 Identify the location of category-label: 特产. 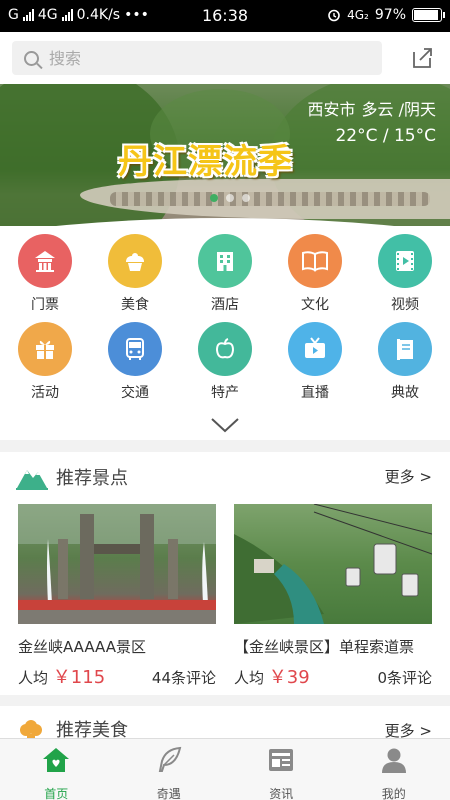
(225, 393).